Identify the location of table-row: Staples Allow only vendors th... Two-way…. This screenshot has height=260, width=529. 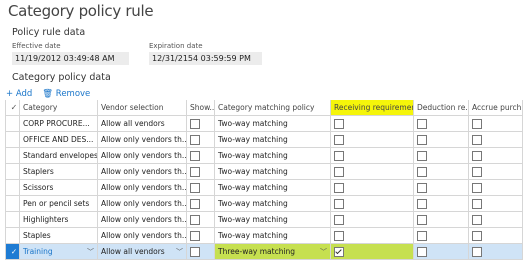
(264, 235).